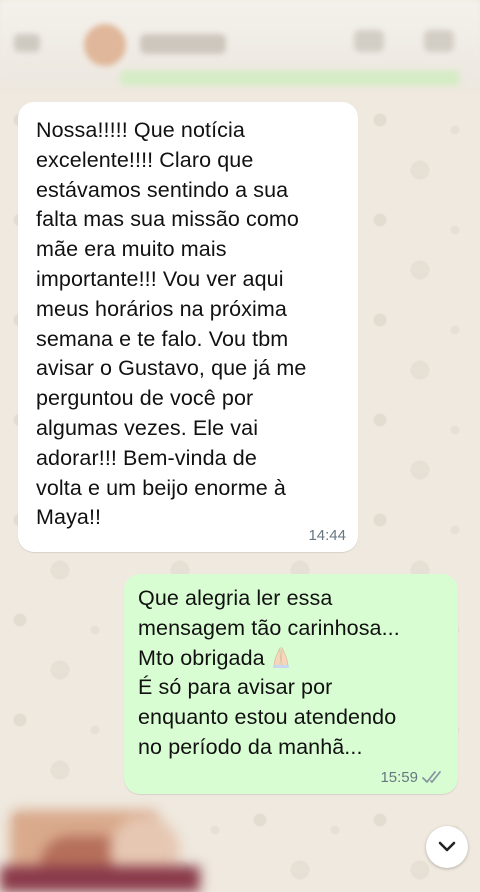 This screenshot has height=892, width=480. Describe the element at coordinates (327, 535) in the screenshot. I see `message-timestamp: 14:44` at that location.